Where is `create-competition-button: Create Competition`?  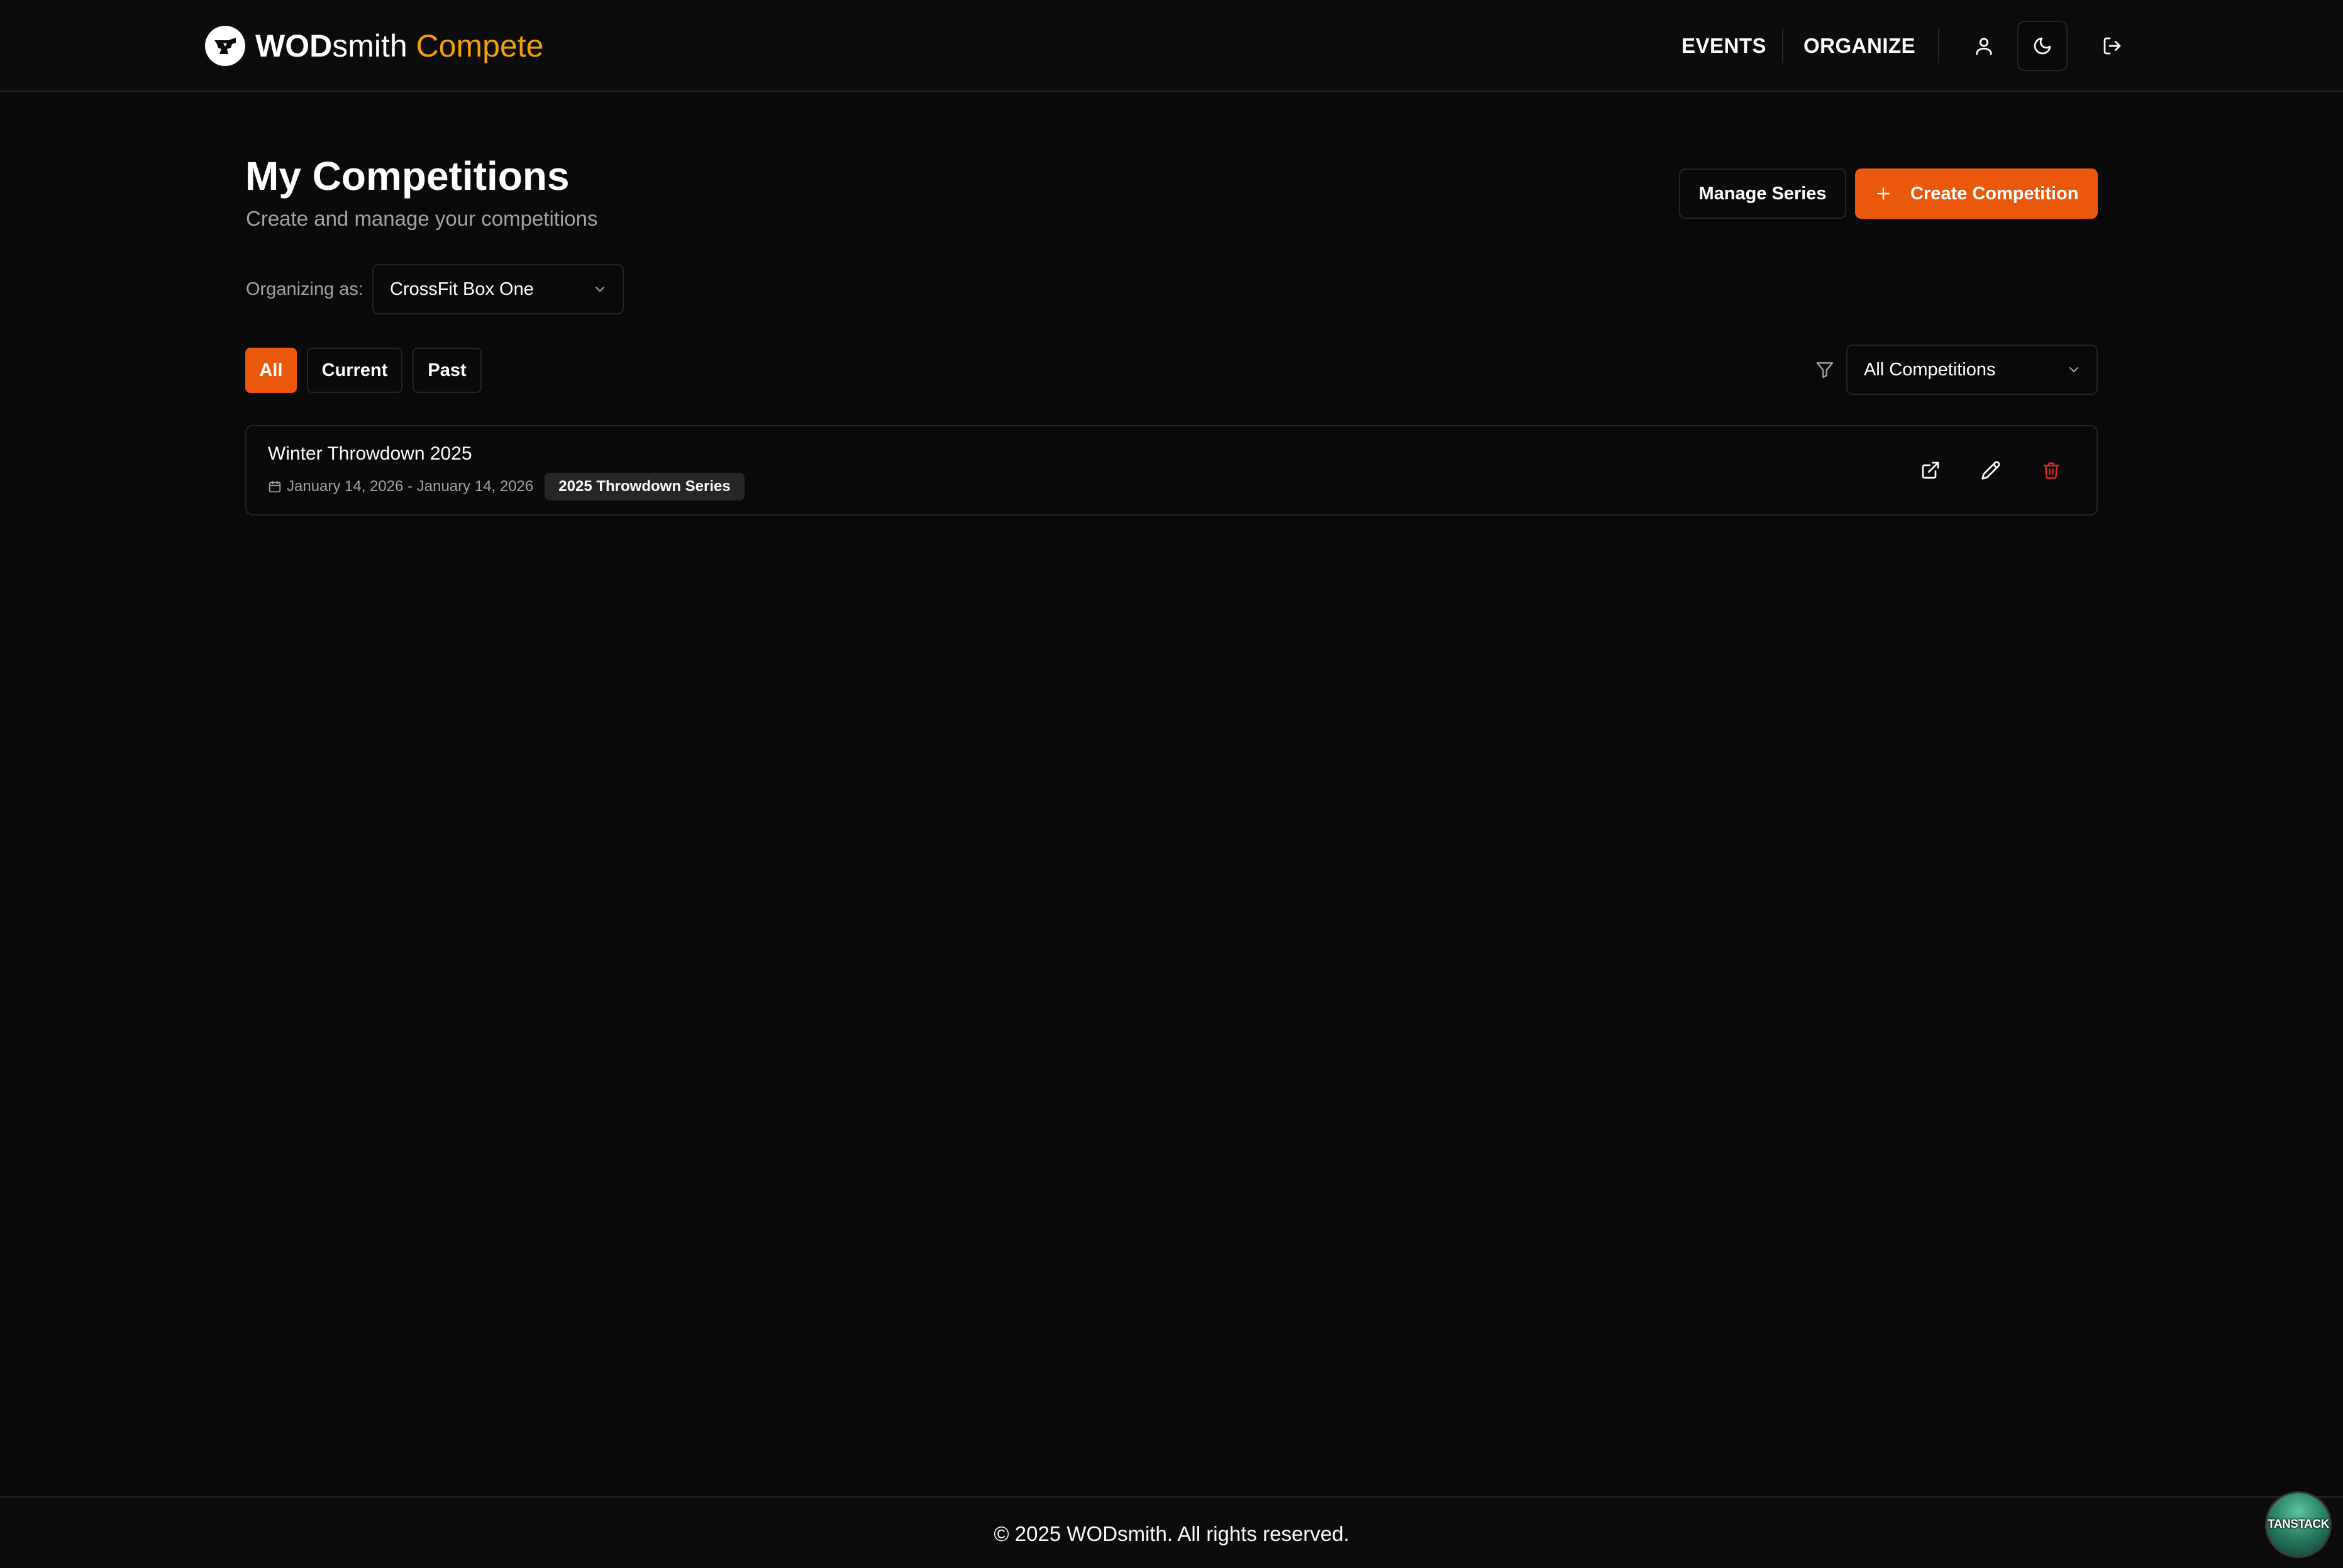 create-competition-button: Create Competition is located at coordinates (1976, 194).